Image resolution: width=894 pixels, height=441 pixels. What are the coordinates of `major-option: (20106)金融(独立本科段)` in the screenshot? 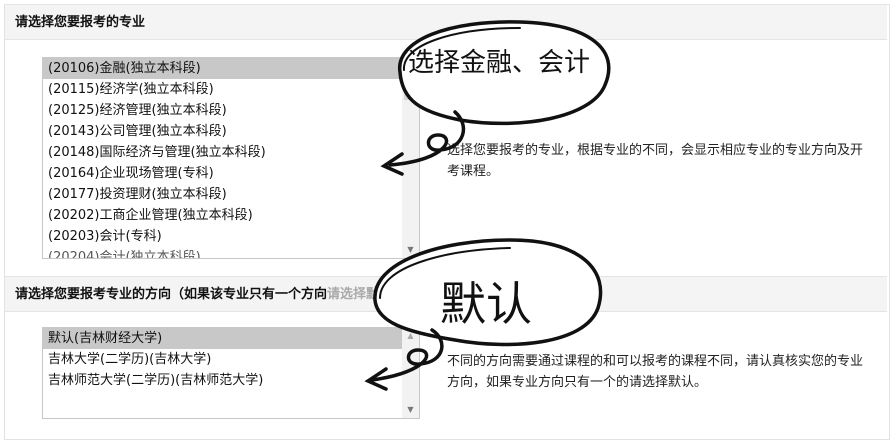 It's located at (231, 68).